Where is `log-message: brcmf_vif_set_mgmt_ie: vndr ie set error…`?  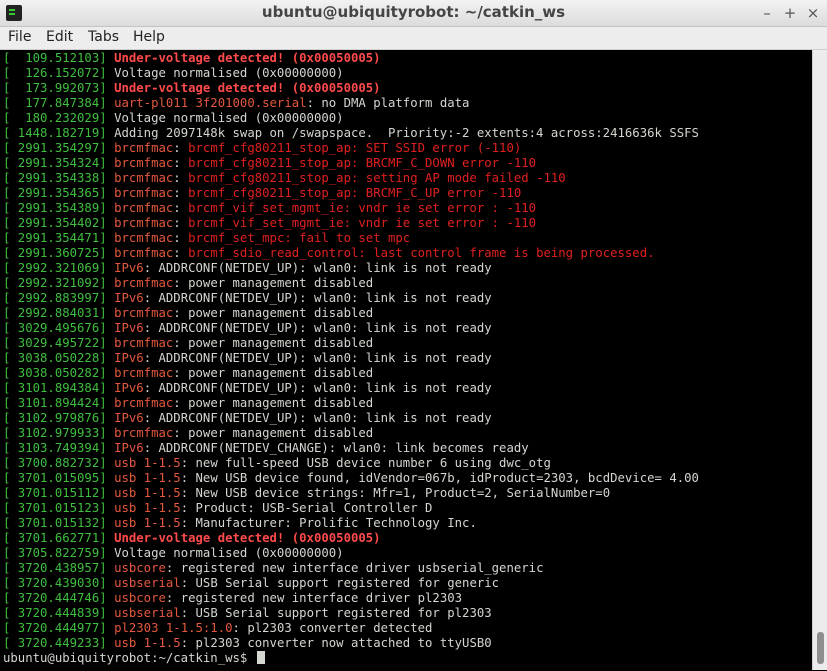
log-message: brcmf_vif_set_mgmt_ie: vndr ie set error… is located at coordinates (362, 208).